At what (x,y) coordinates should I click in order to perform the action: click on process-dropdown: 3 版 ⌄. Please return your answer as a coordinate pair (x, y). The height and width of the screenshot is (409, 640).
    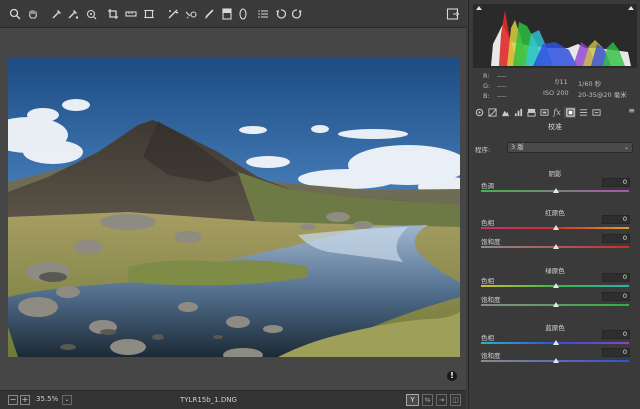
    Looking at the image, I should click on (570, 147).